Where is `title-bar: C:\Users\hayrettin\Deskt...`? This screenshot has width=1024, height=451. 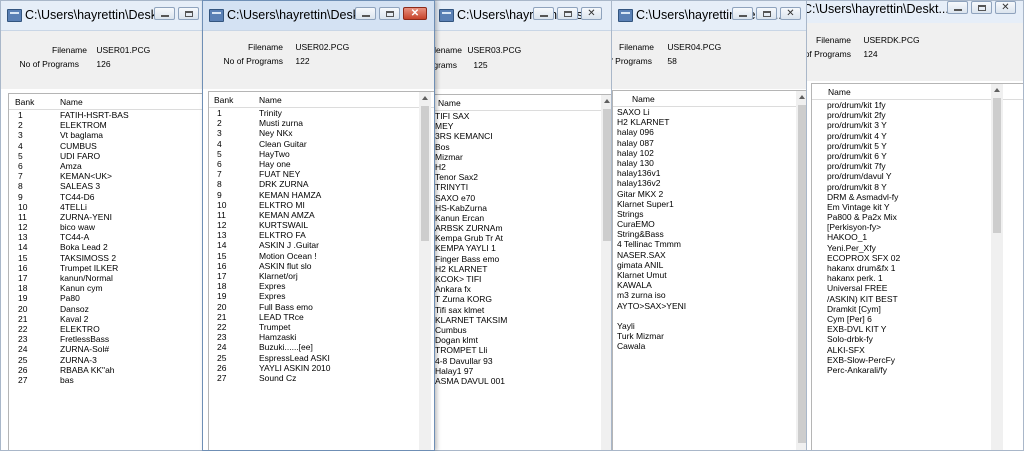 title-bar: C:\Users\hayrettin\Deskt... is located at coordinates (103, 16).